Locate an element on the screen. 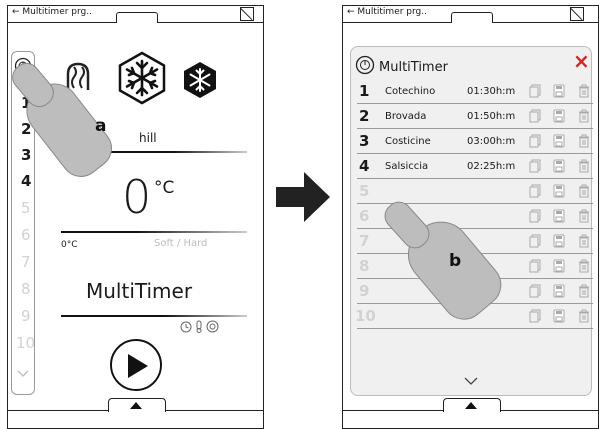 This screenshot has width=600, height=429. sidebar-item-10: 10 is located at coordinates (25, 343).